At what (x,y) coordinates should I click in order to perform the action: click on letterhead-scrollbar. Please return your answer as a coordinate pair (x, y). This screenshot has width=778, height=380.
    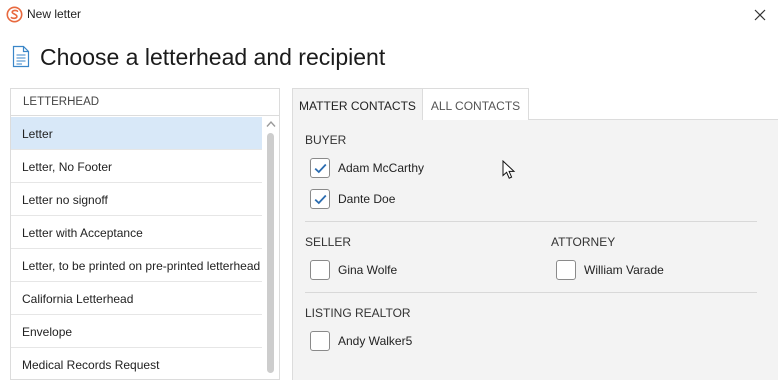
    Looking at the image, I should click on (271, 248).